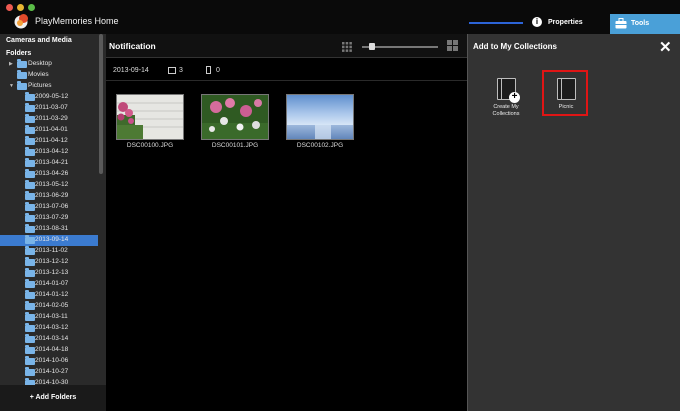 The width and height of the screenshot is (680, 411). I want to click on app-logo-icon, so click(21, 21).